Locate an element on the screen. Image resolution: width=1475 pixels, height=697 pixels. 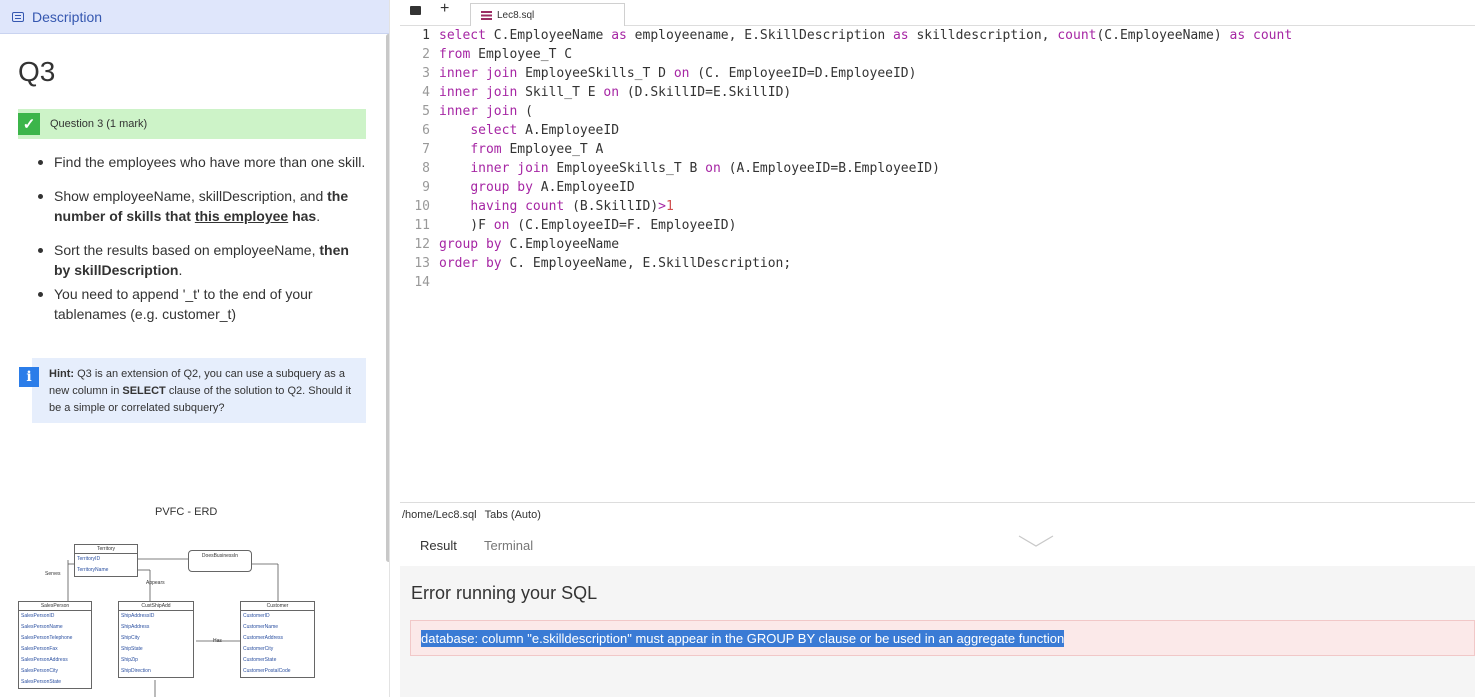
sql-keyword: having is located at coordinates (494, 206).